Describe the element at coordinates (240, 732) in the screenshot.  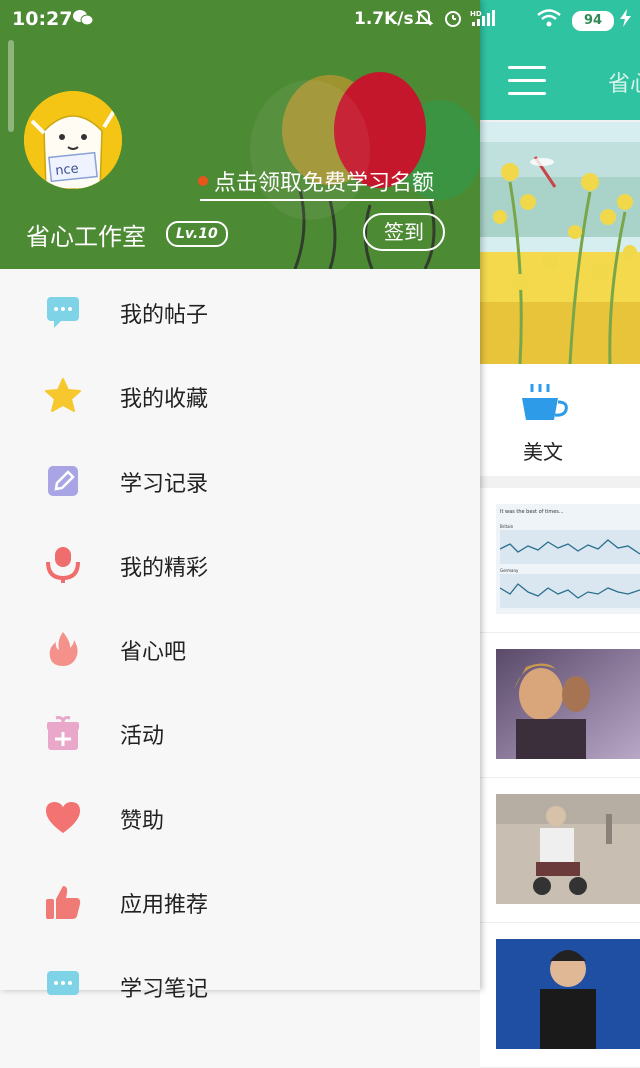
I see `menu-item-events: 活动` at that location.